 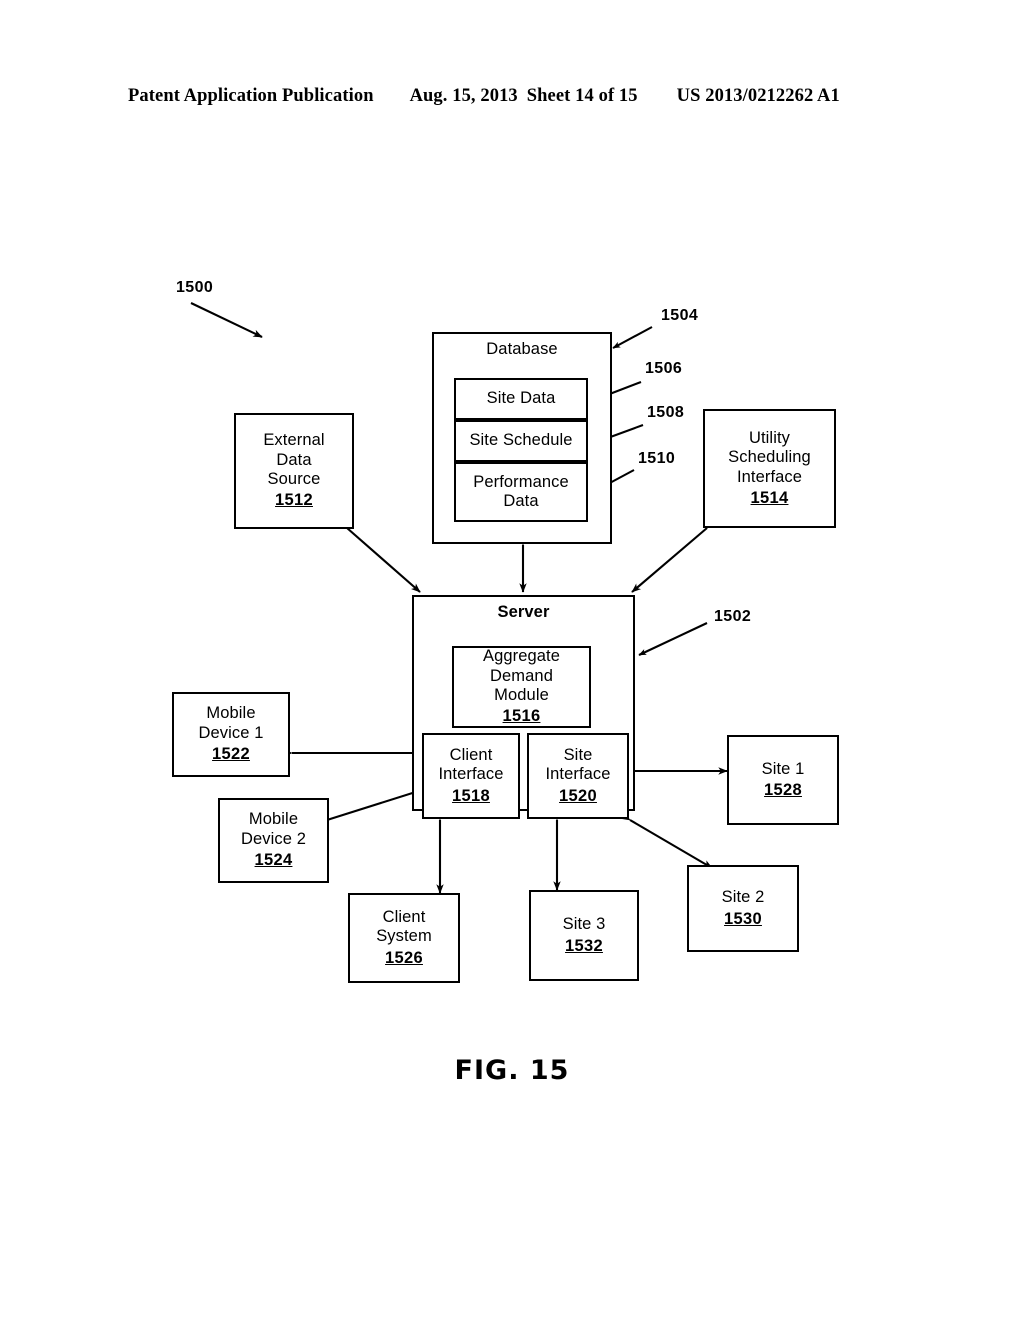 I want to click on client-system-line2: System, so click(x=404, y=936).